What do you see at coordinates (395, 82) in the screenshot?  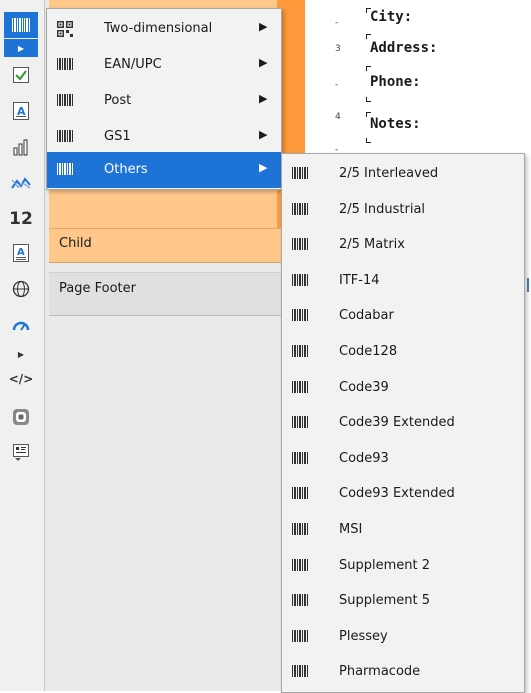 I see `phone-field: Phone:` at bounding box center [395, 82].